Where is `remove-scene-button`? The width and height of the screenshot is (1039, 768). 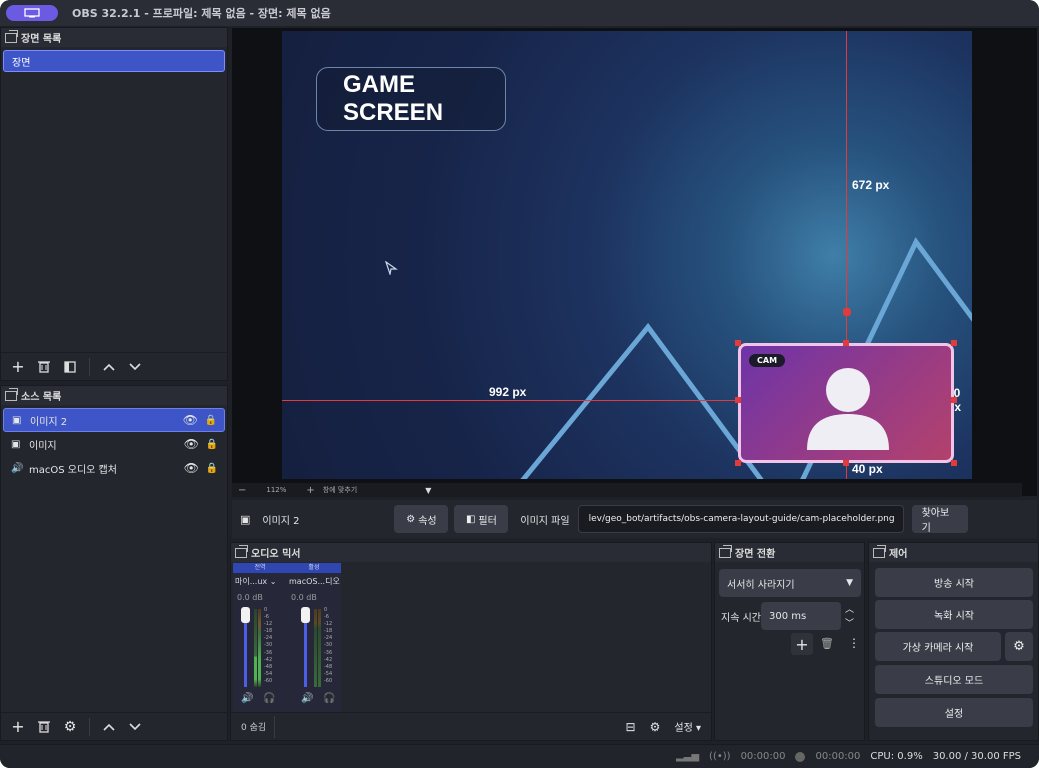
remove-scene-button is located at coordinates (44, 367).